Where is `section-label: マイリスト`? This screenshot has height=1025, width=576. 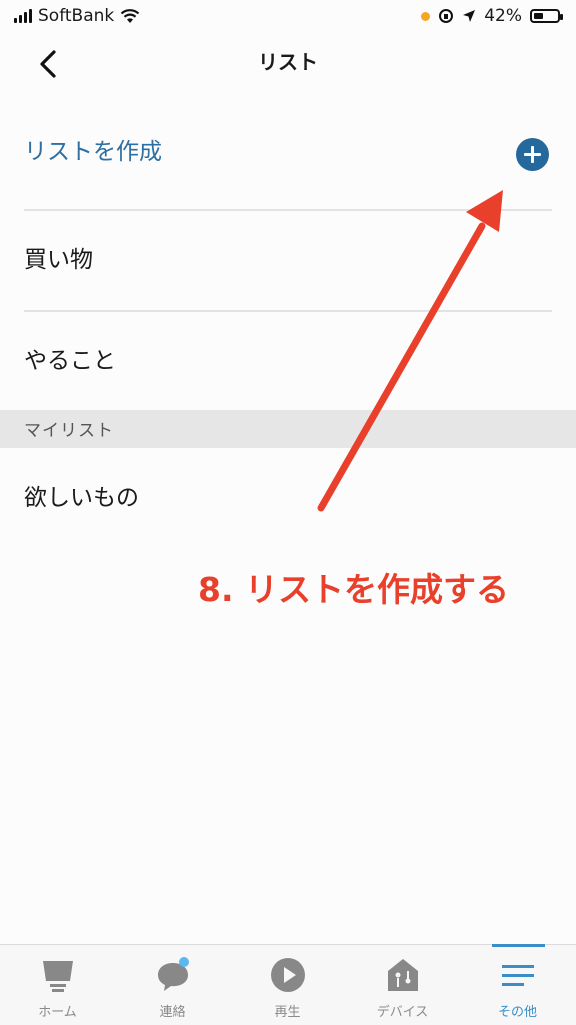
section-label: マイリスト is located at coordinates (69, 431).